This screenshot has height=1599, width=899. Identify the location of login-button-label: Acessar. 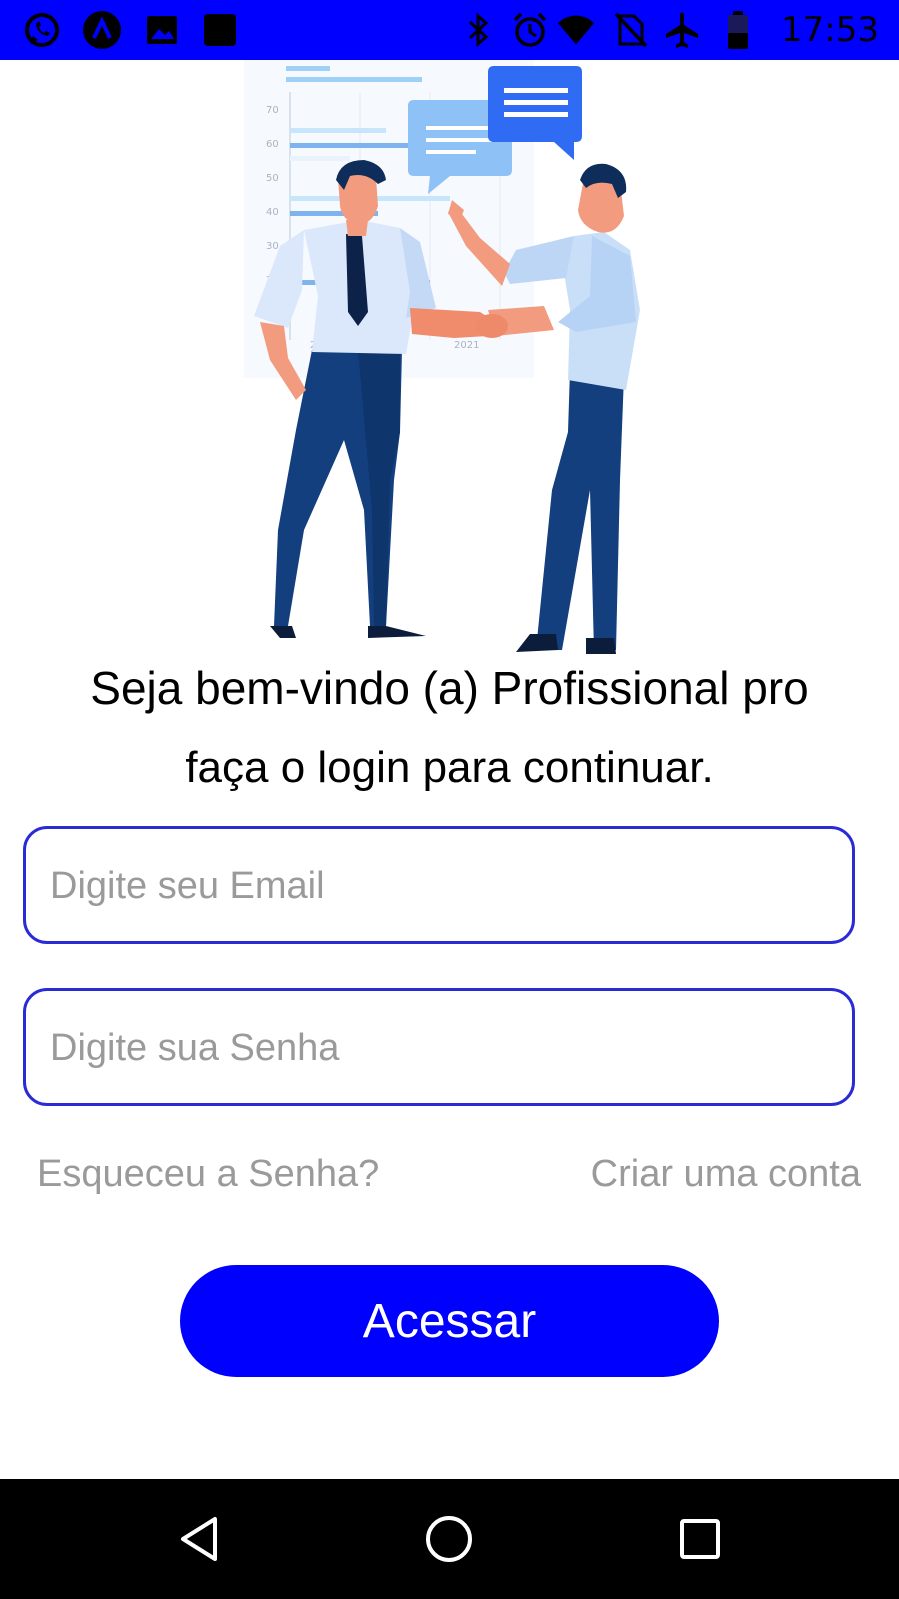
(449, 1321).